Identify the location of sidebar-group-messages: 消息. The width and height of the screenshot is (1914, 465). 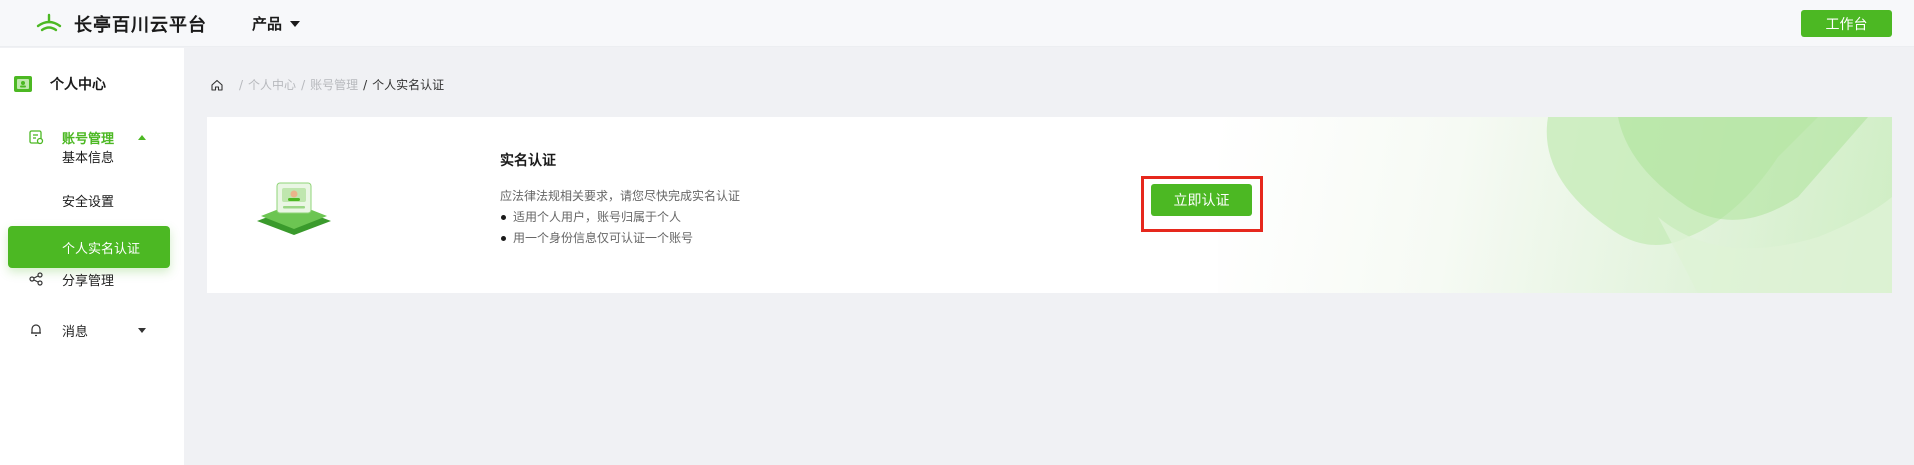
(92, 330).